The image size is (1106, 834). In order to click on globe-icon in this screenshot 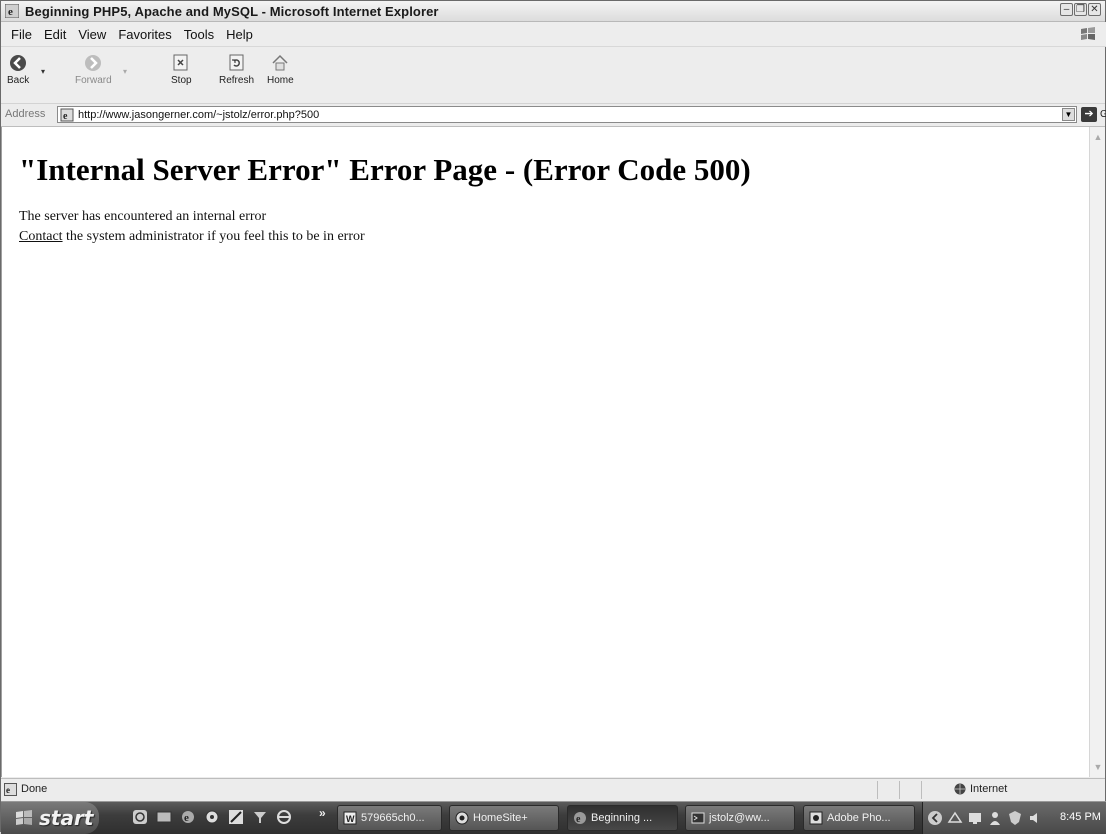, I will do `click(960, 789)`.